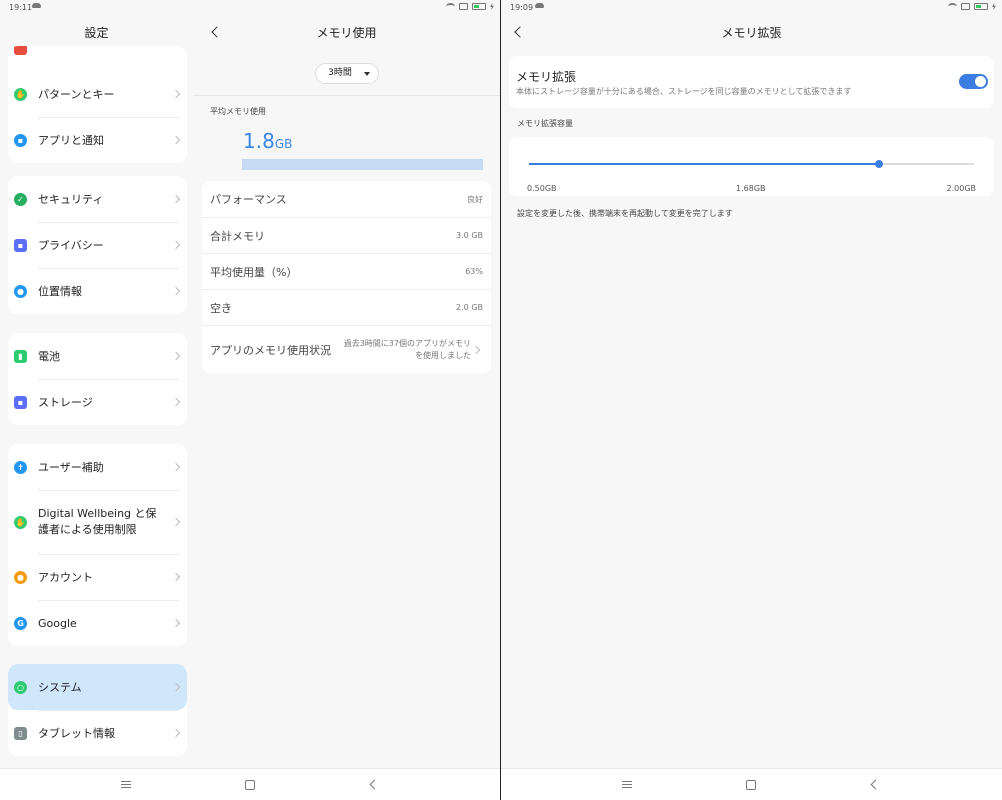 The height and width of the screenshot is (800, 1002). I want to click on navigation-bar, so click(250, 784).